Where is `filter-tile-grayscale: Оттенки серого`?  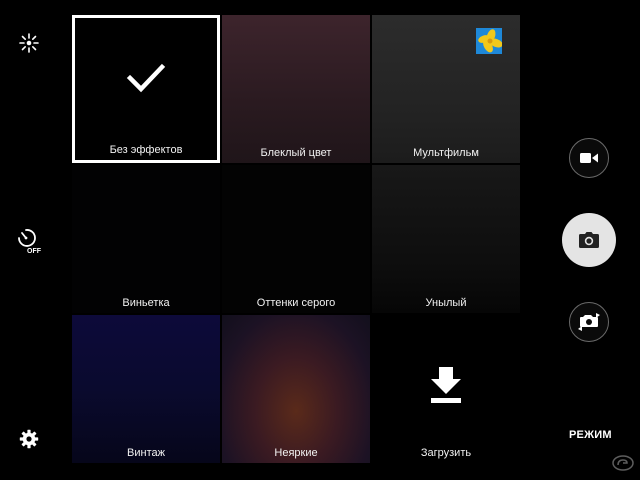
filter-tile-grayscale: Оттенки серого is located at coordinates (296, 239).